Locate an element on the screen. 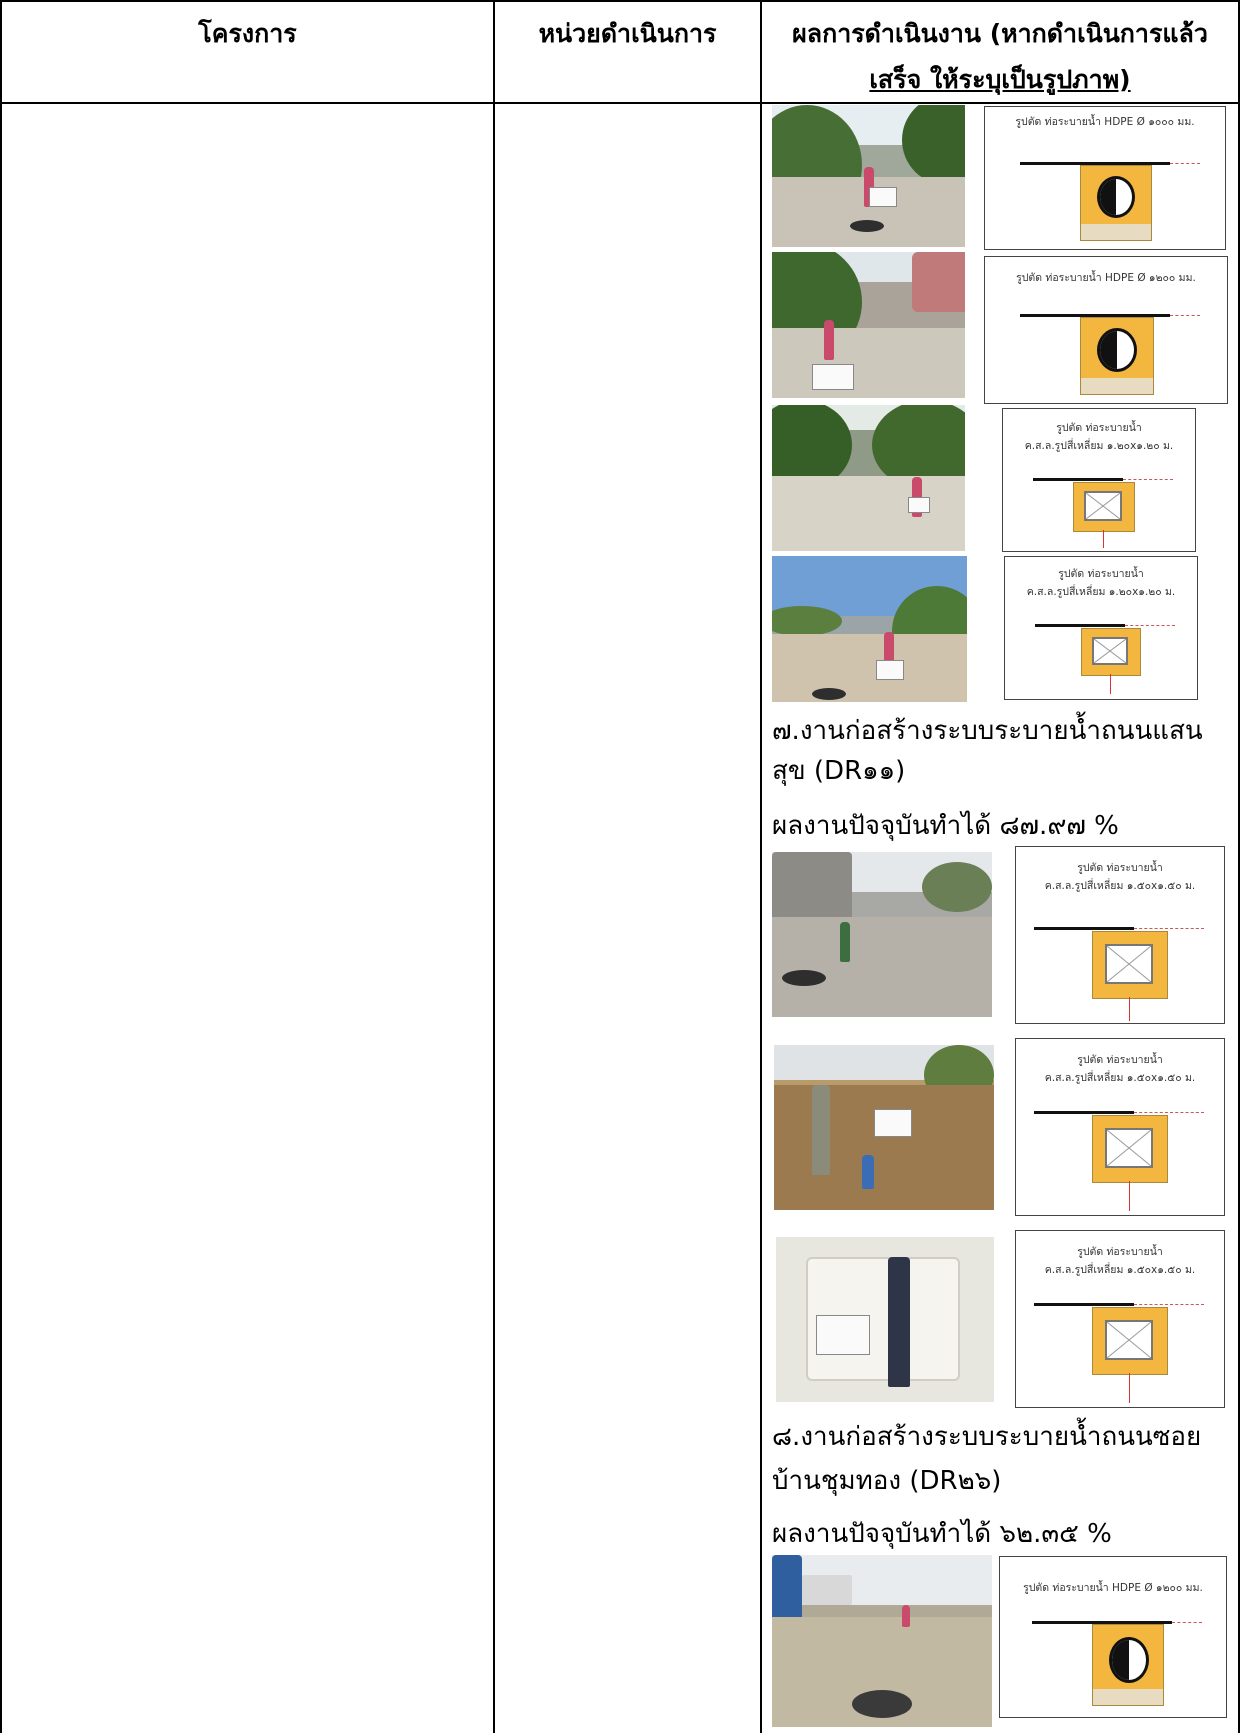 Image resolution: width=1240 pixels, height=1733 pixels. table-divider-col2 is located at coordinates (761, 866).